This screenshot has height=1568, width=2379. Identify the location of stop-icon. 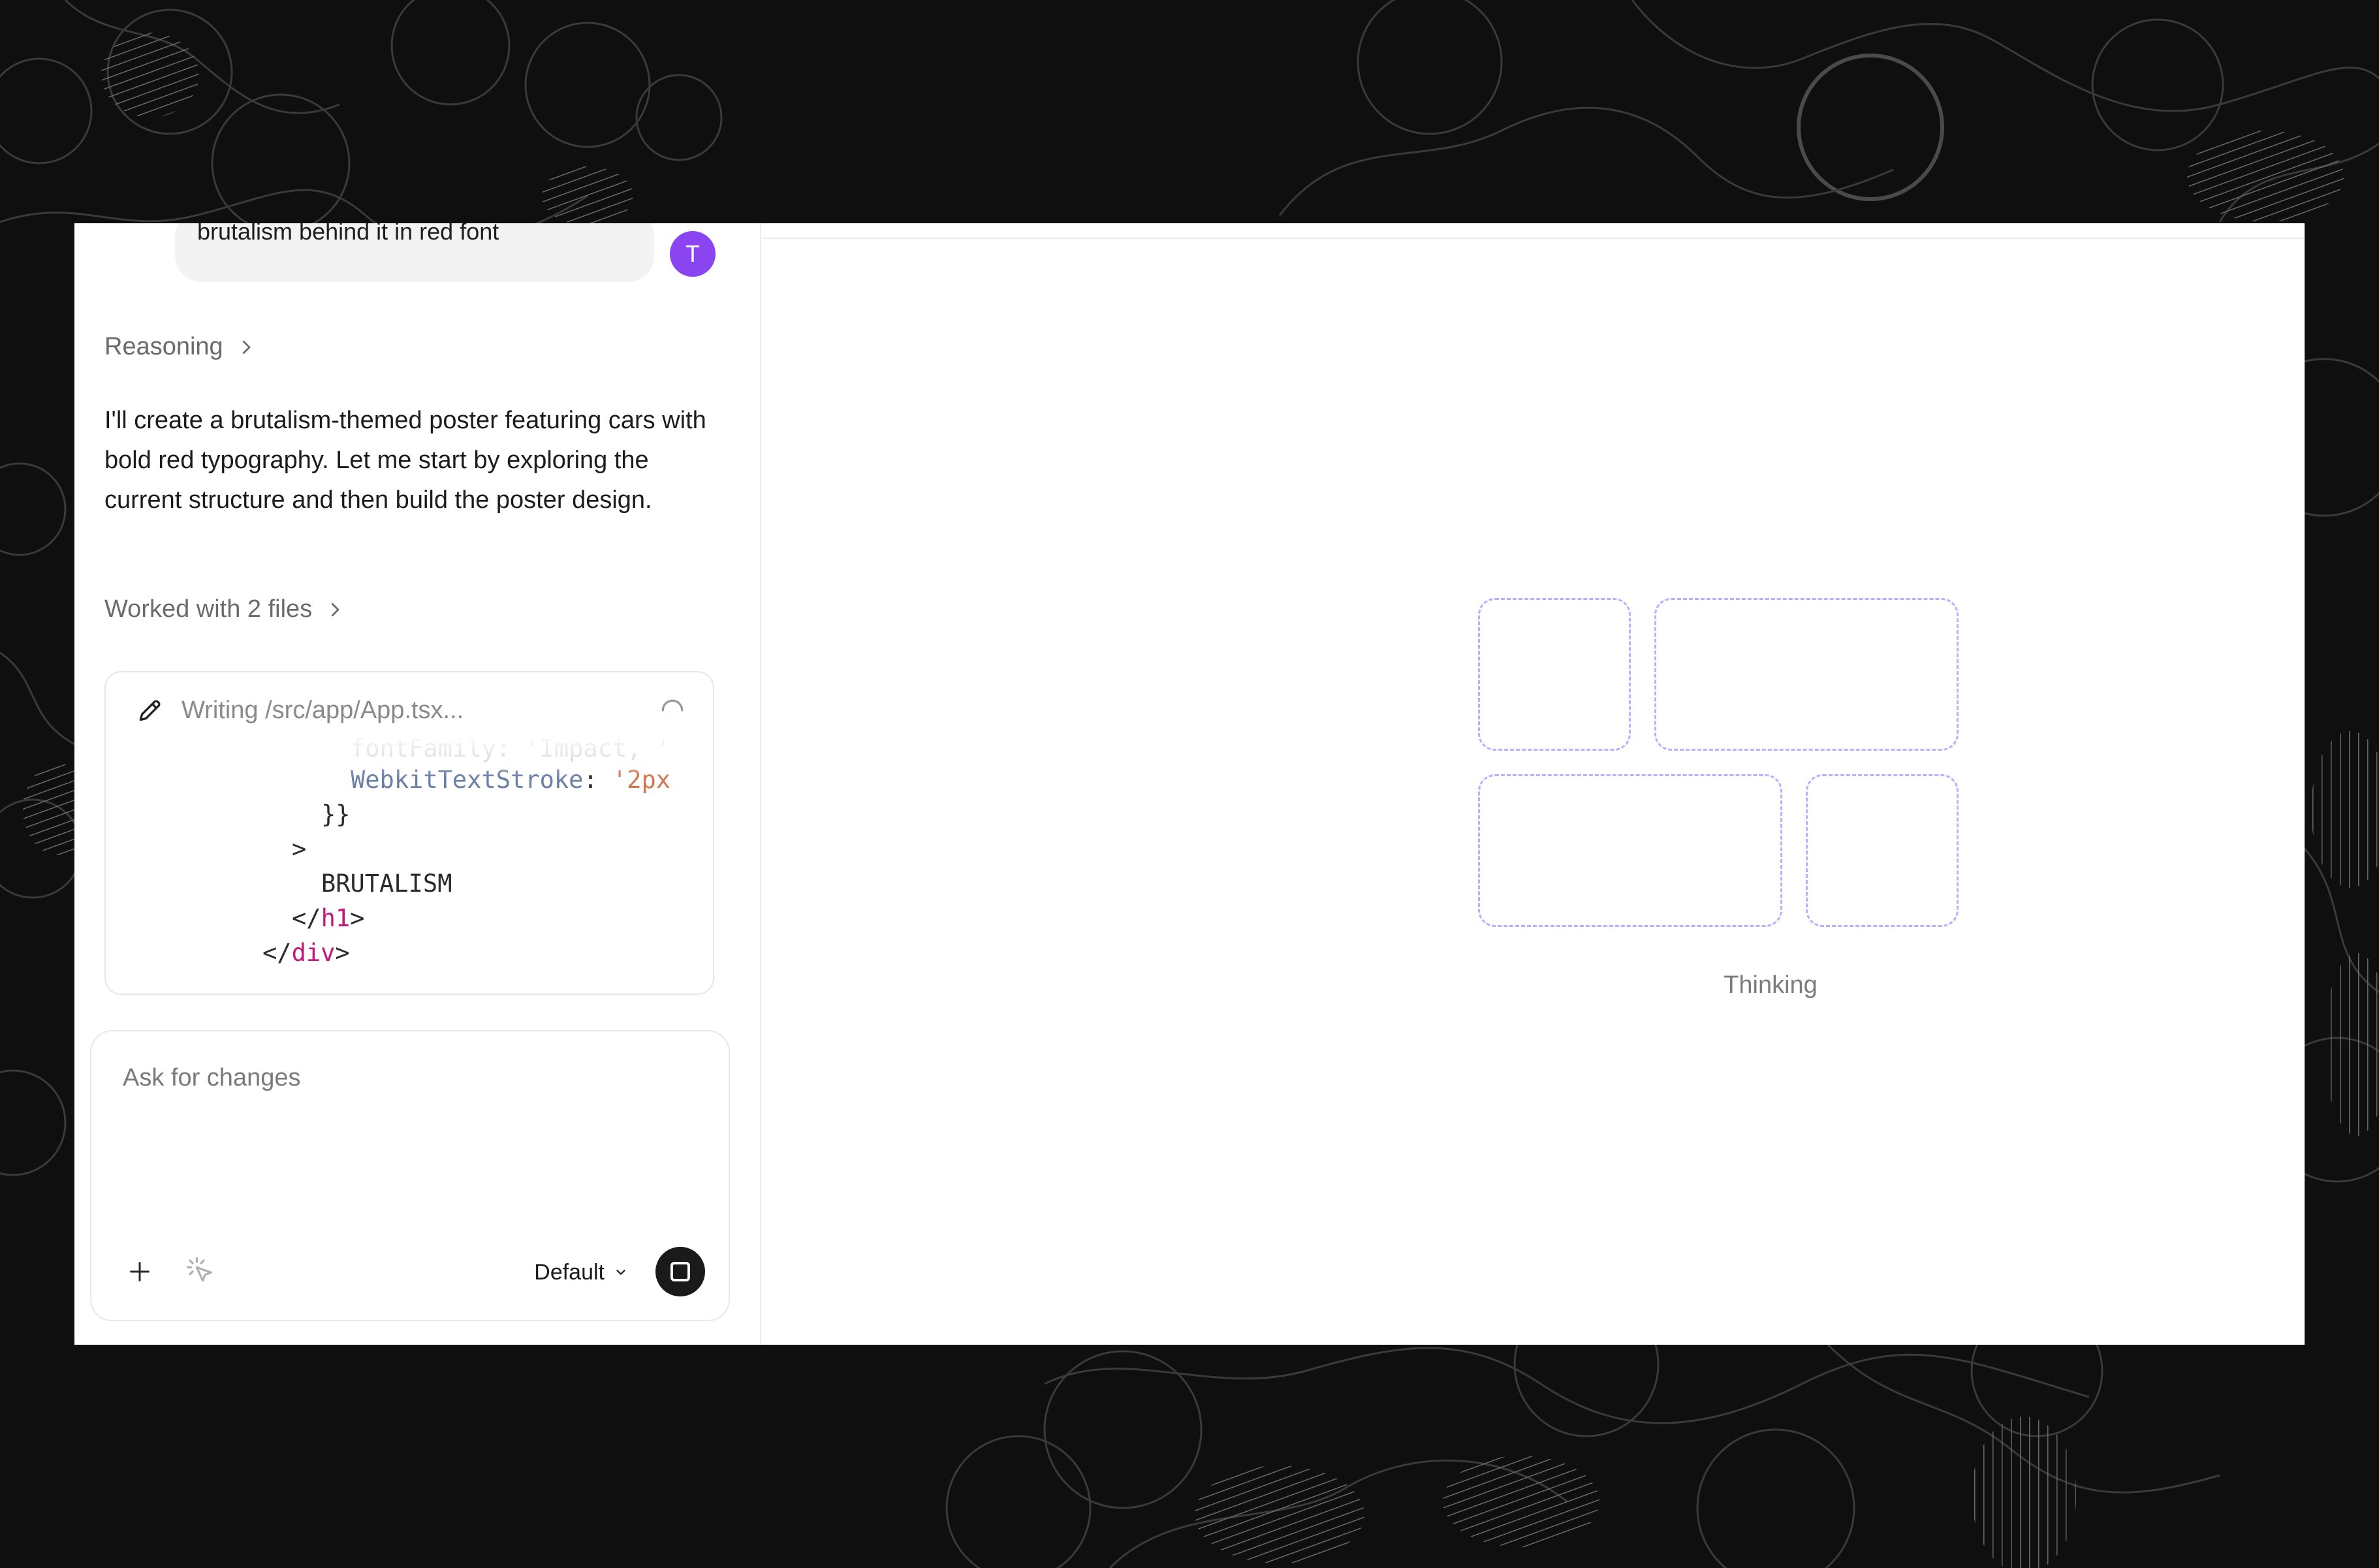
(680, 1271).